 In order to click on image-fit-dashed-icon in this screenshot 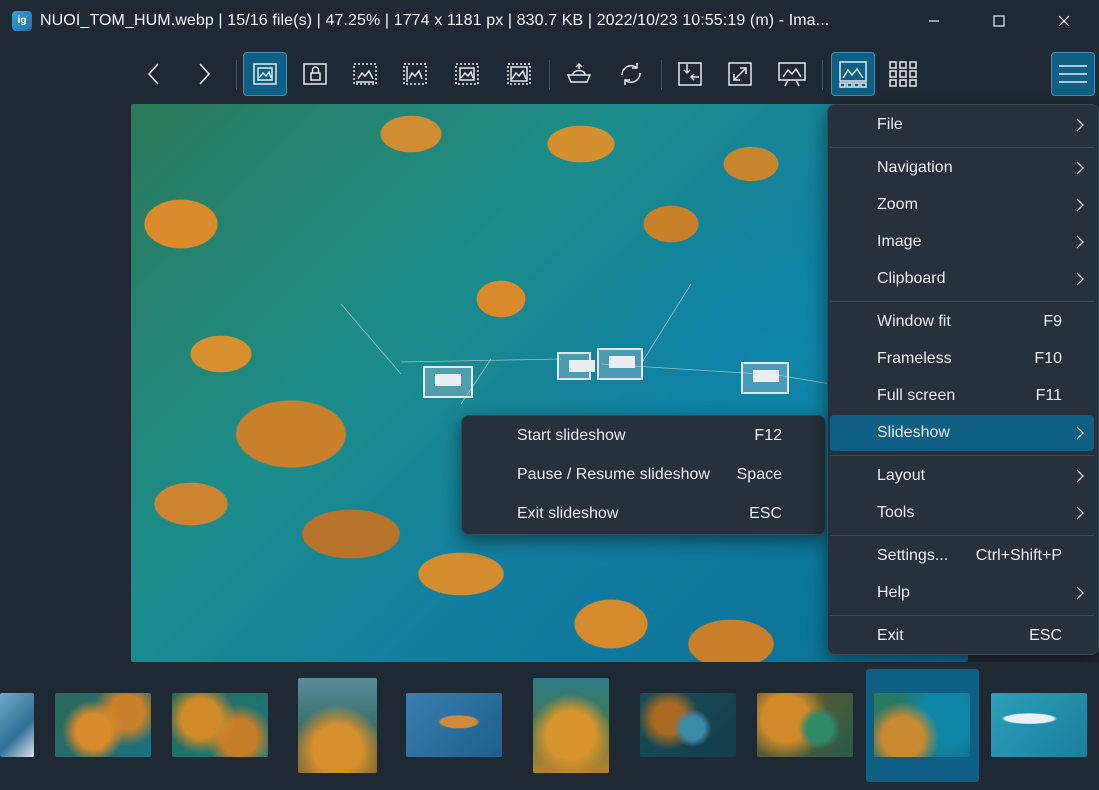, I will do `click(467, 74)`.